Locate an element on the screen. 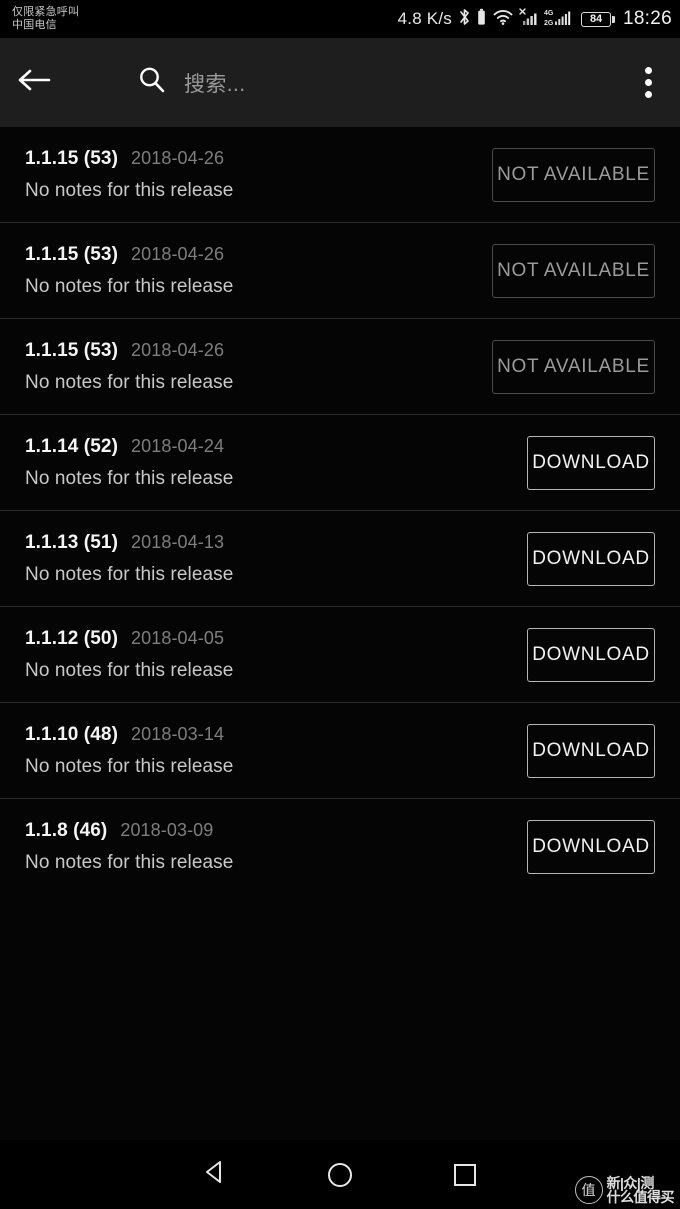 This screenshot has height=1209, width=680. signal-2g-label: 2G is located at coordinates (549, 23).